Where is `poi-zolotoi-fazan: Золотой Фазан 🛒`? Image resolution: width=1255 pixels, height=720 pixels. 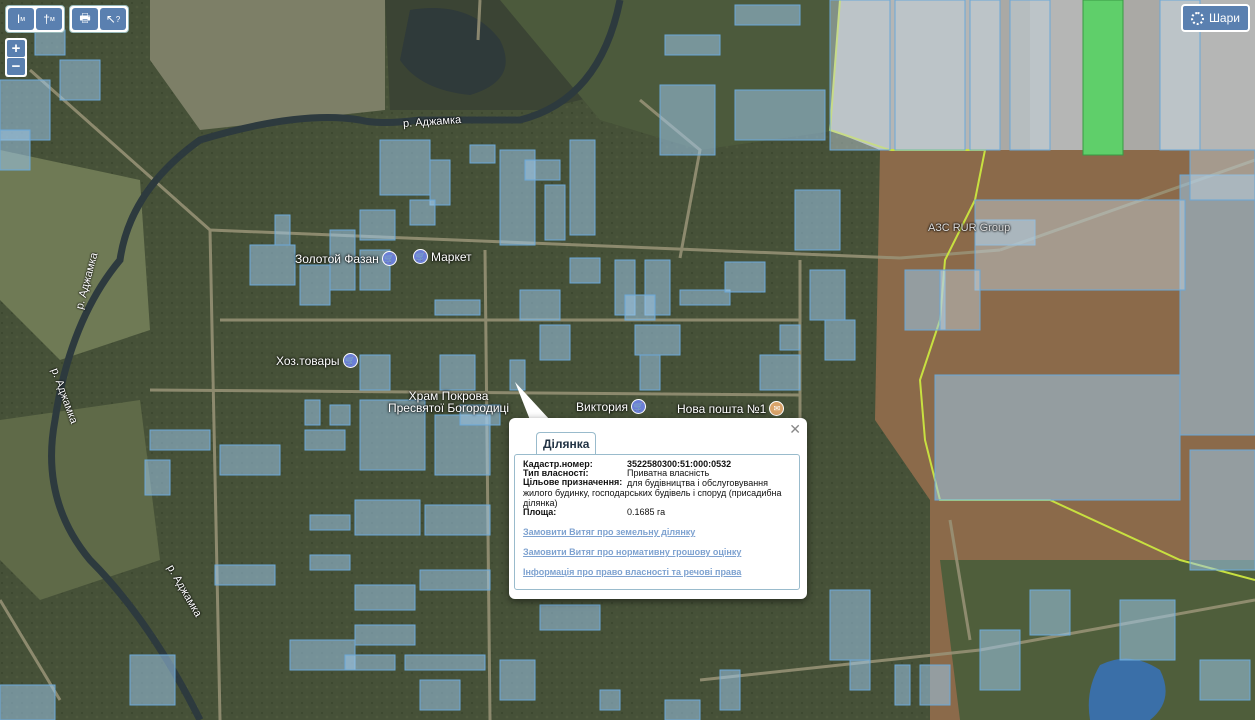
poi-zolotoi-fazan: Золотой Фазан 🛒 is located at coordinates (346, 258).